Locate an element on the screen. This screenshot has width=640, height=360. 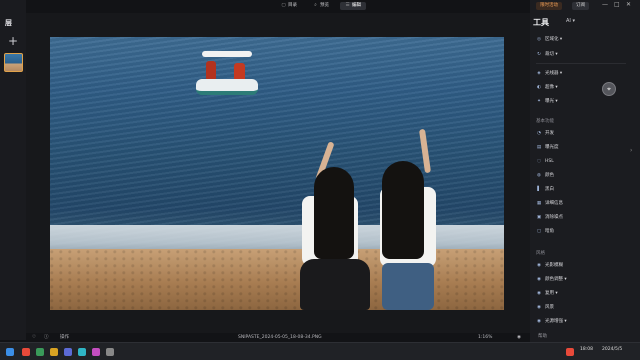
light-icon: ◈ is located at coordinates (539, 73).